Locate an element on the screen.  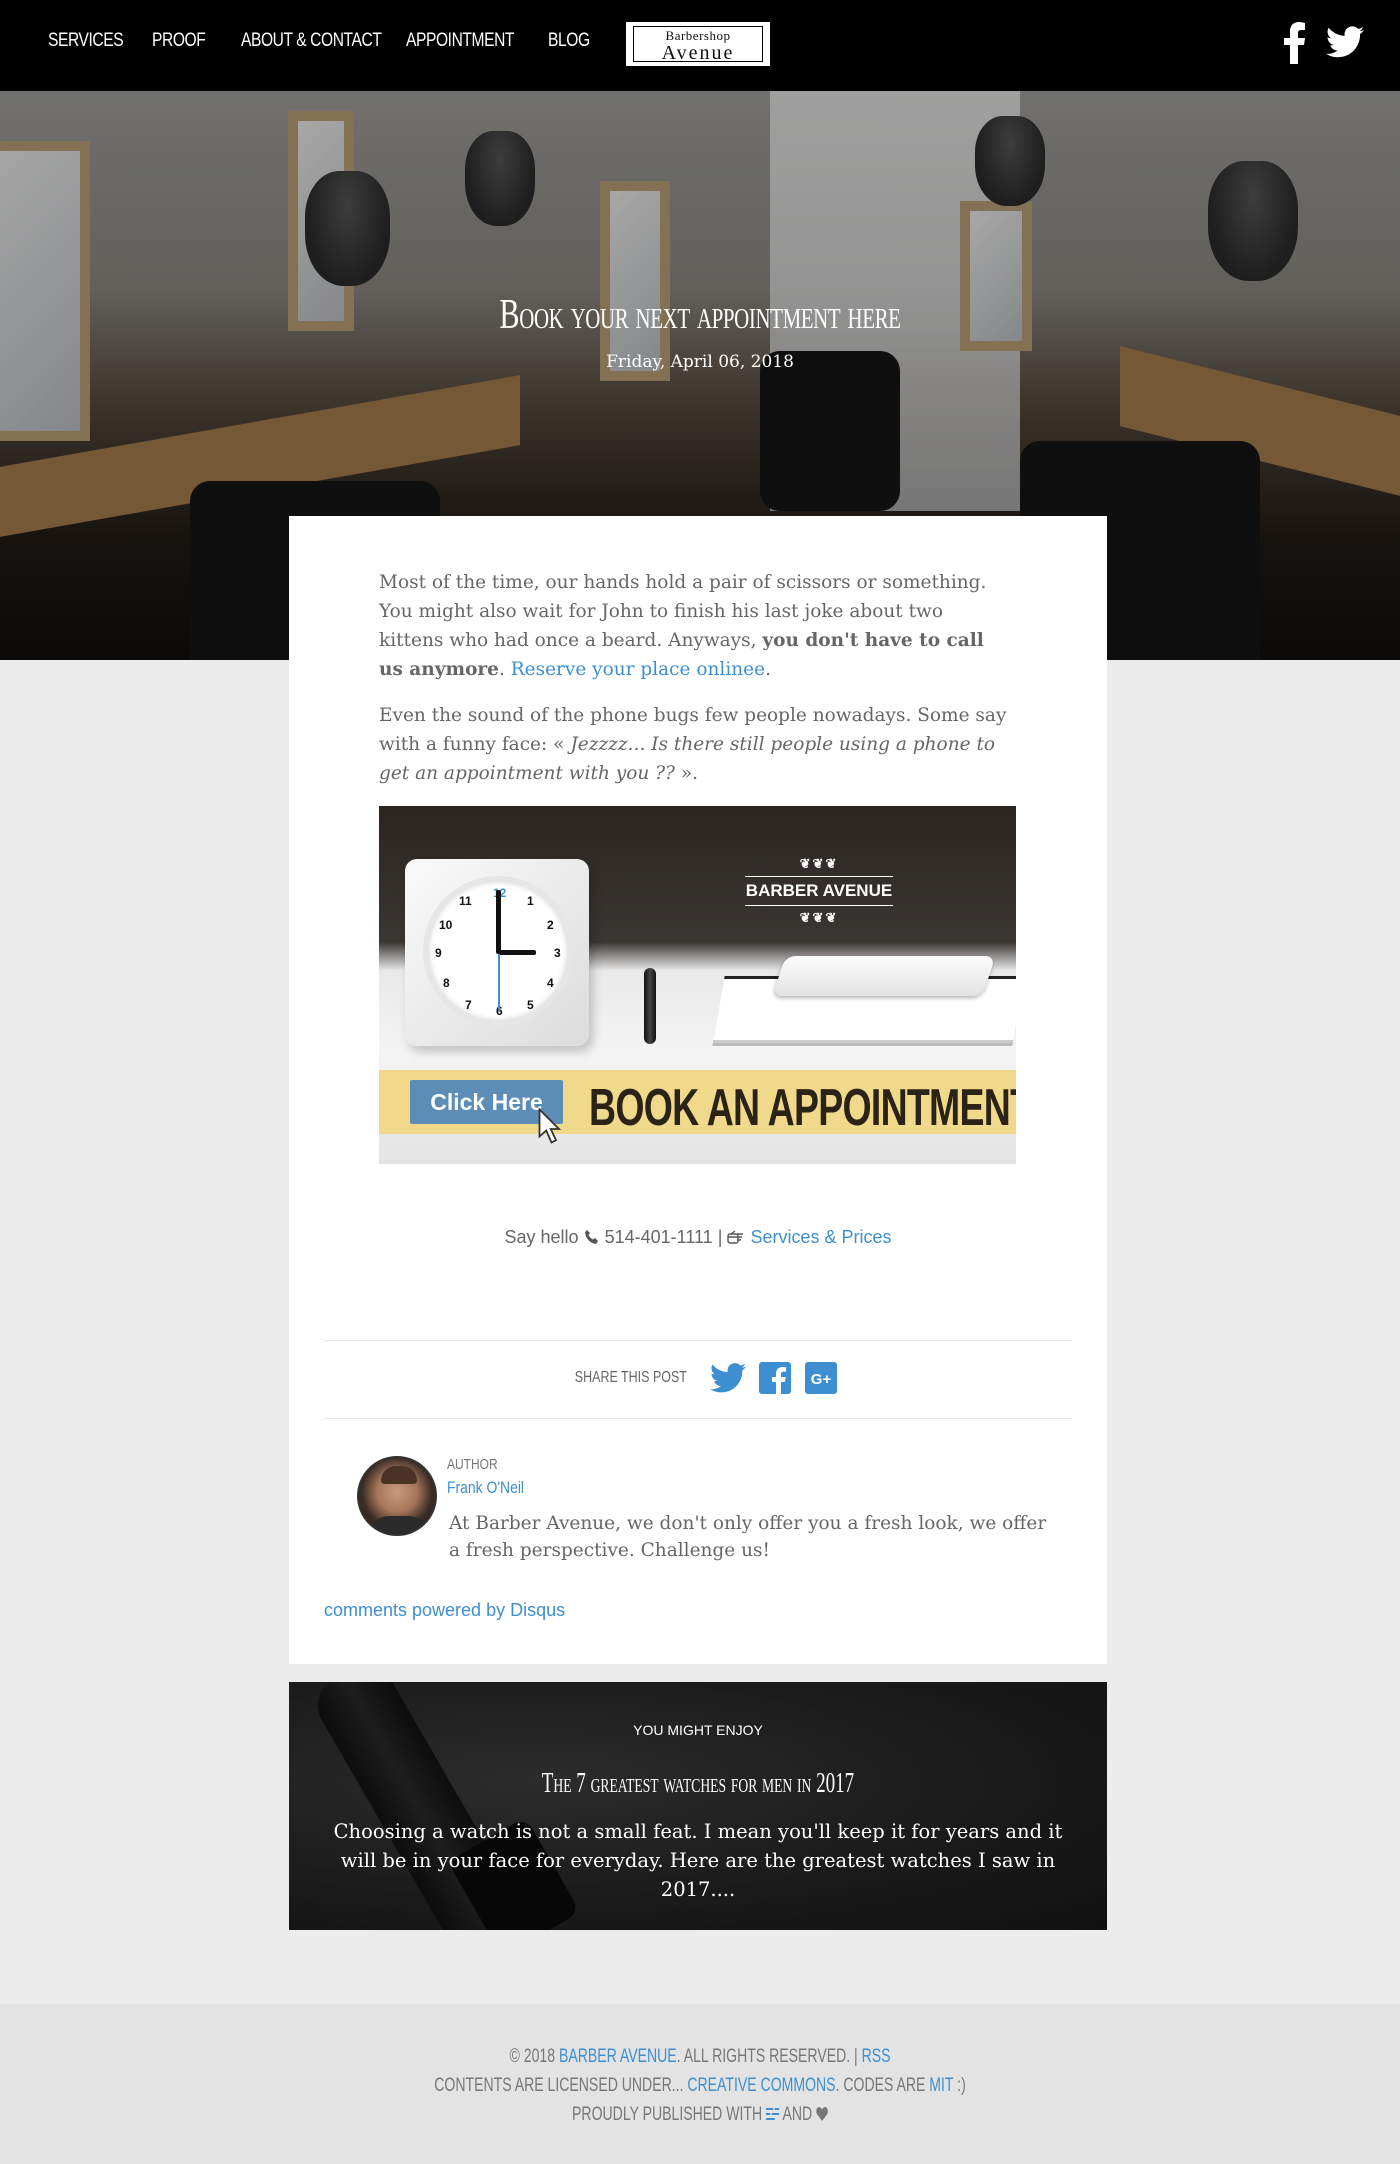
reserve-online-link: Reserve your place onlinee is located at coordinates (638, 669).